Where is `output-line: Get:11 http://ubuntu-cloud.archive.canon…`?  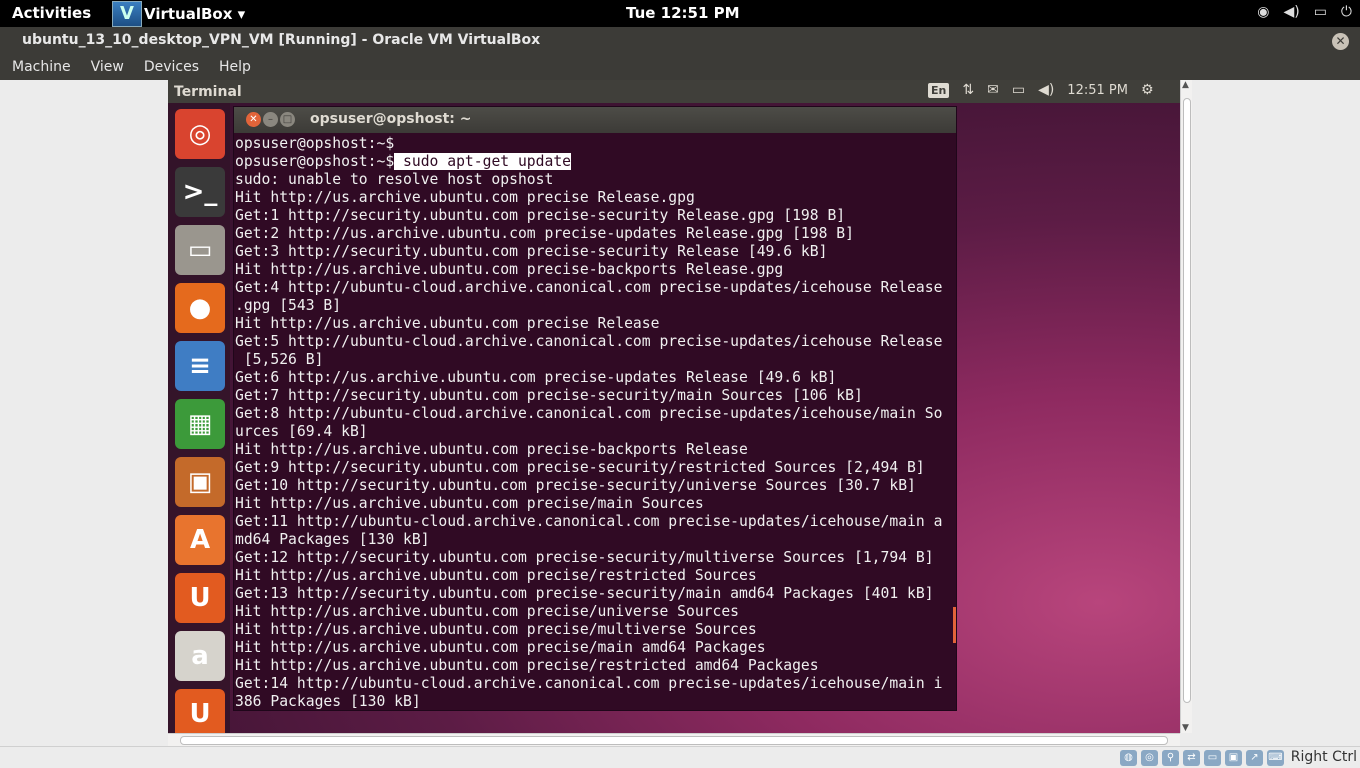 output-line: Get:11 http://ubuntu-cloud.archive.canon… is located at coordinates (589, 521).